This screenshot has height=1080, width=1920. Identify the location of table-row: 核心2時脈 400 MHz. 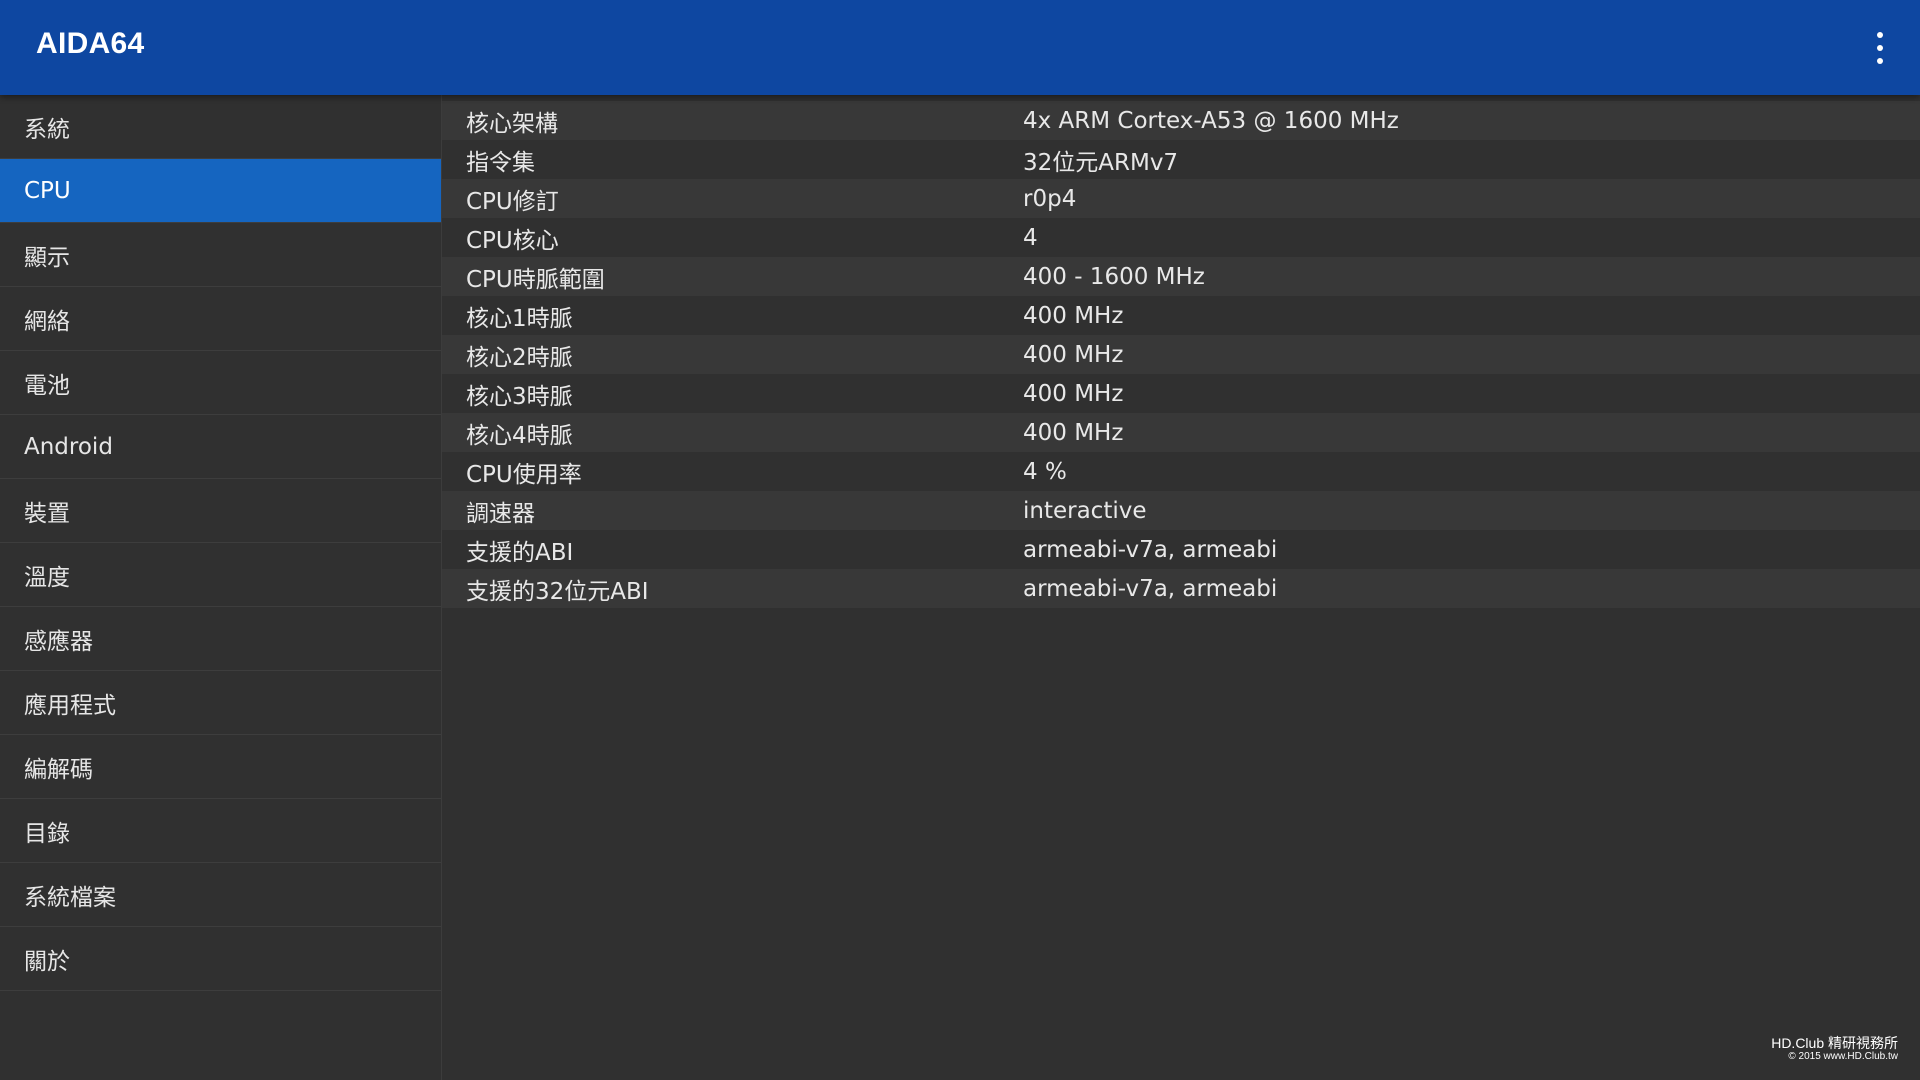
(1181, 354).